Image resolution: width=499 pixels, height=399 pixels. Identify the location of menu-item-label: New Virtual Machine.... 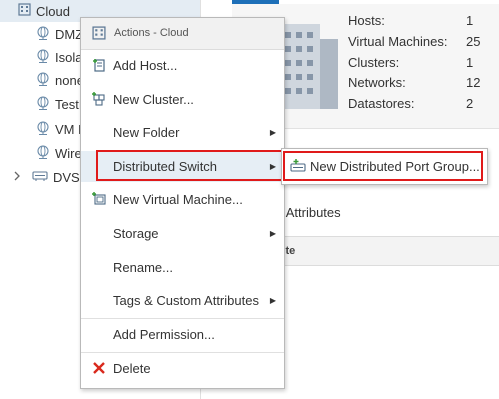
(178, 199).